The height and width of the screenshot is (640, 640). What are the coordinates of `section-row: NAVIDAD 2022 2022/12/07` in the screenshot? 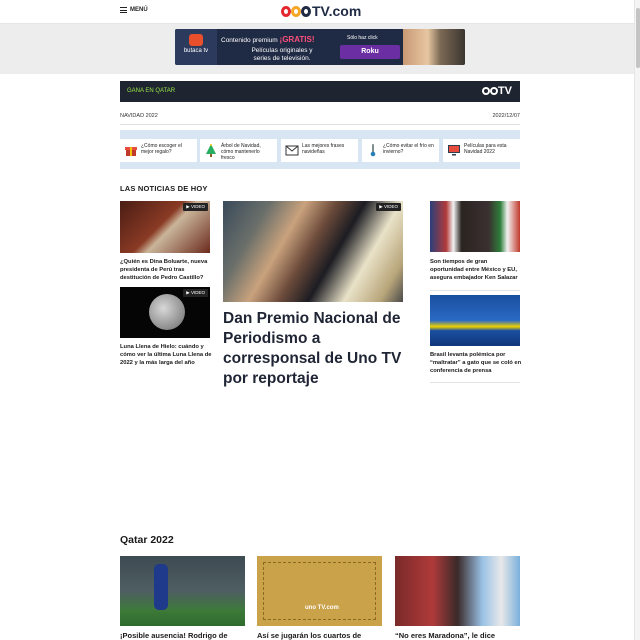 It's located at (320, 116).